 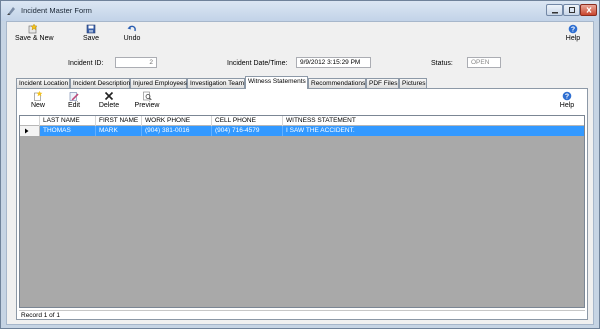 I want to click on column-header-cell-phone: CELL PHONE, so click(x=247, y=121).